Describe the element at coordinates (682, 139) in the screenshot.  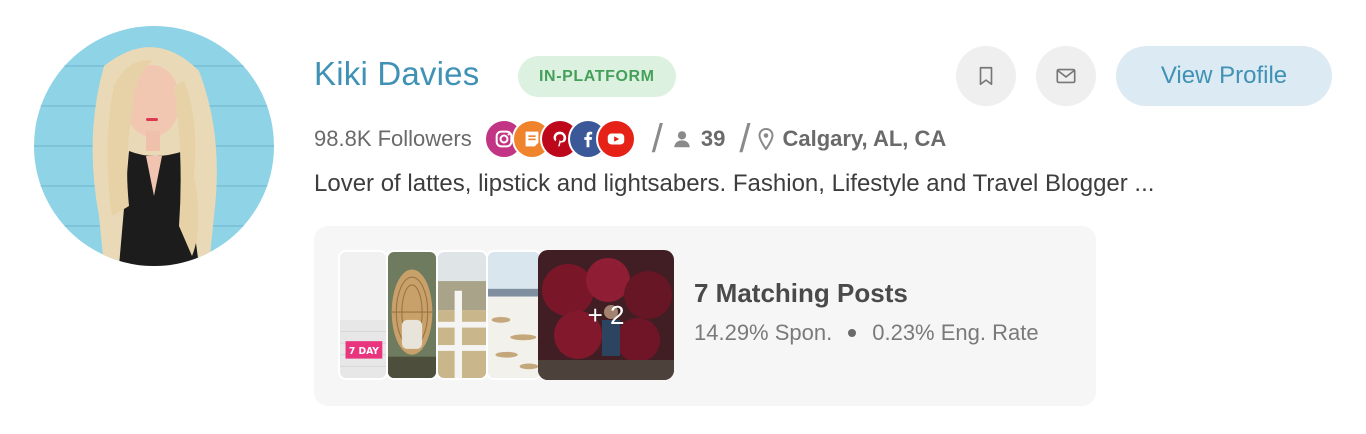
I see `person-icon` at that location.